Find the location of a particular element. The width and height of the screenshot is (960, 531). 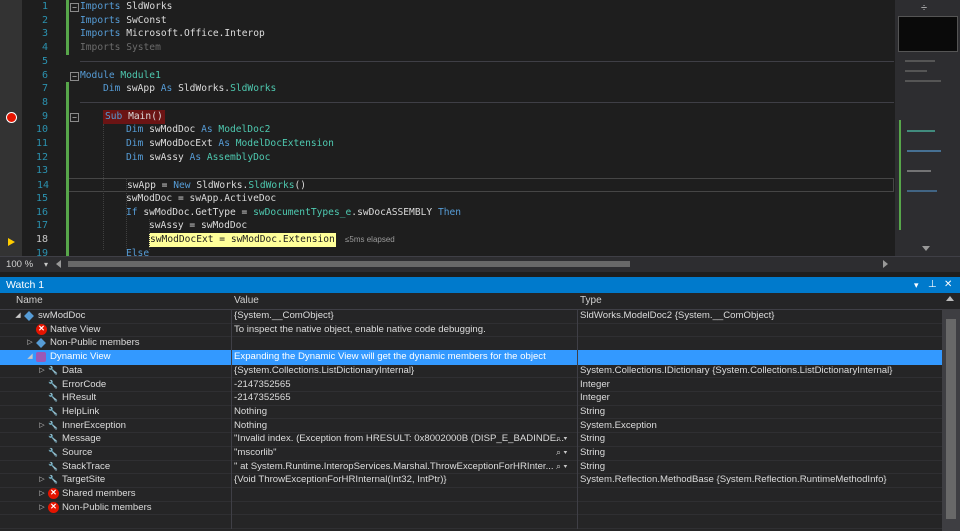

watch-name: Shared members is located at coordinates (99, 494).